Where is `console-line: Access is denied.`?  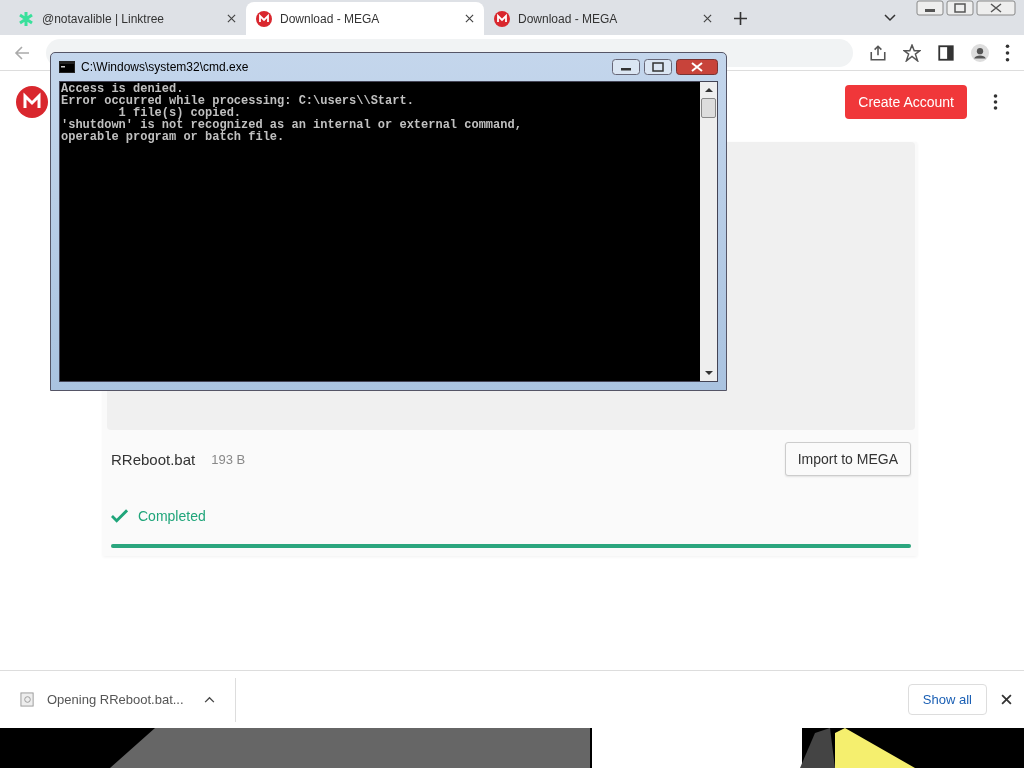 console-line: Access is denied. is located at coordinates (122, 89).